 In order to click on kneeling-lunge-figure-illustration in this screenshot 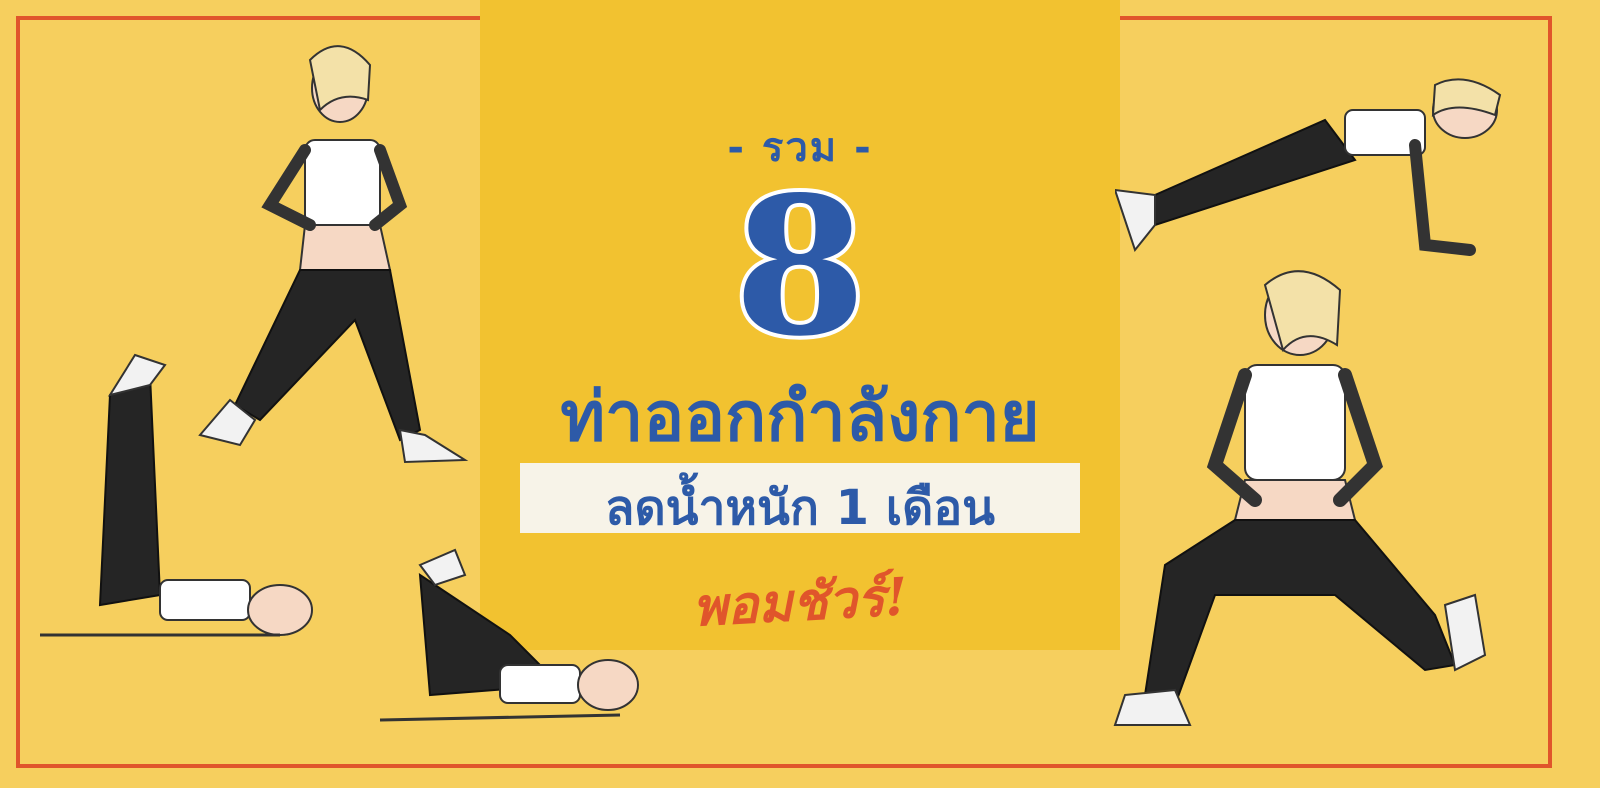, I will do `click(1300, 498)`.